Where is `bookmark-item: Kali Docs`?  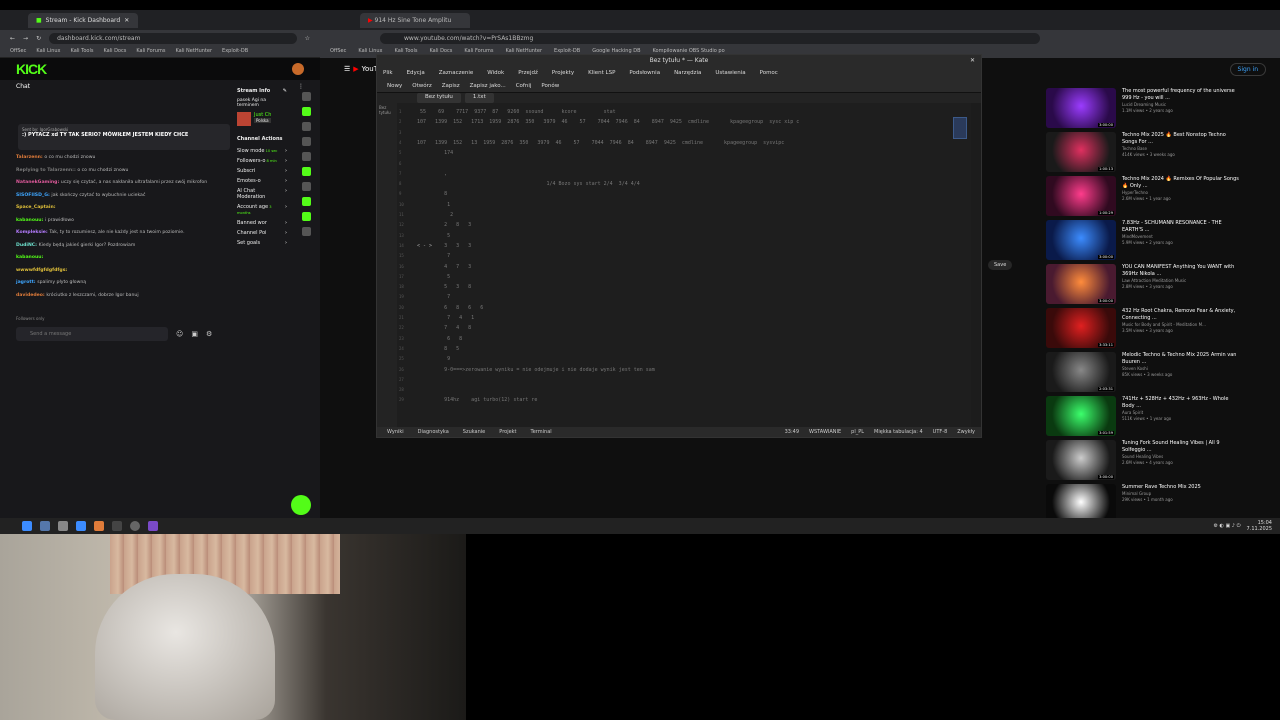 bookmark-item: Kali Docs is located at coordinates (114, 51).